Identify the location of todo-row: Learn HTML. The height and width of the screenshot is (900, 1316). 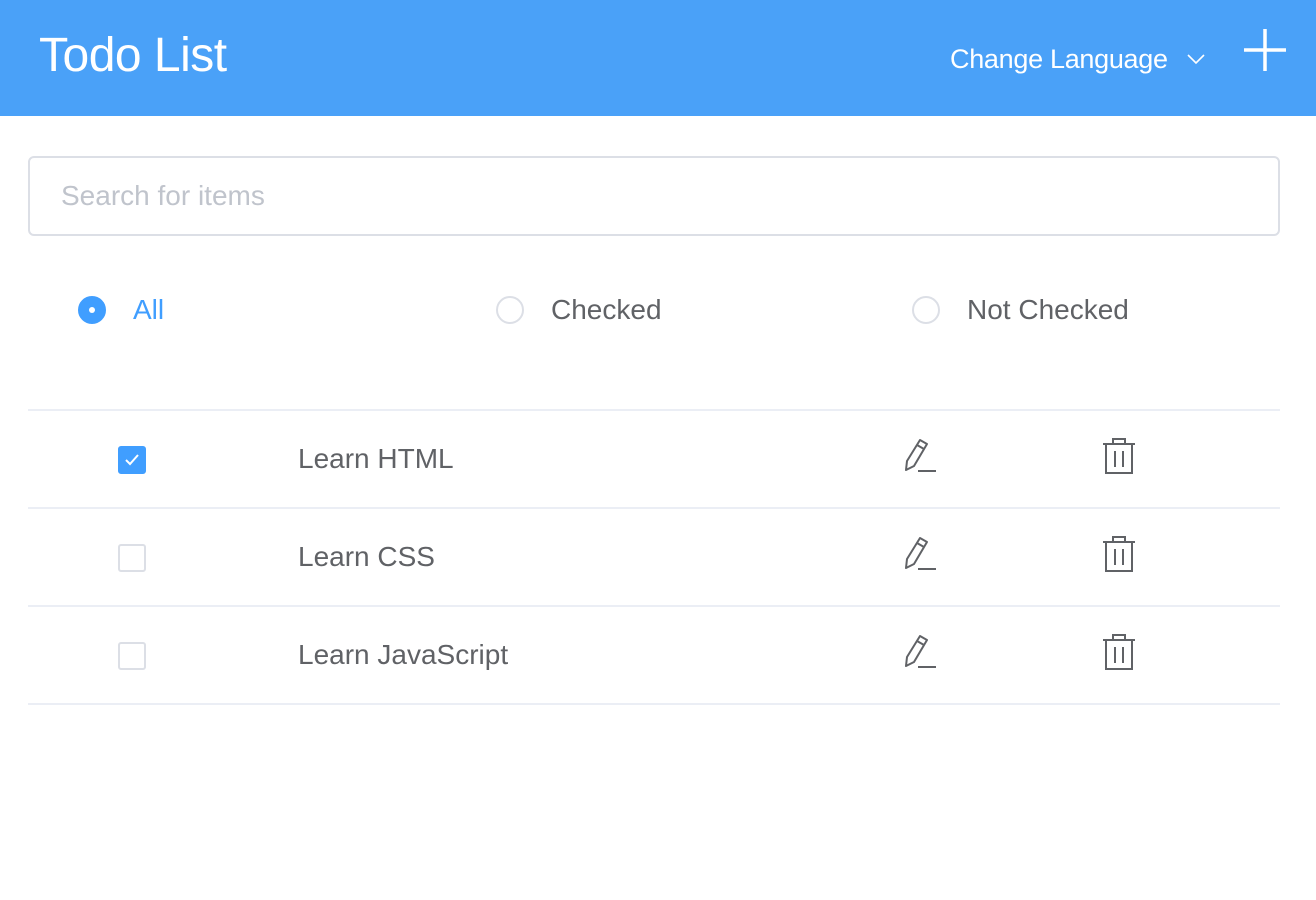
(654, 459).